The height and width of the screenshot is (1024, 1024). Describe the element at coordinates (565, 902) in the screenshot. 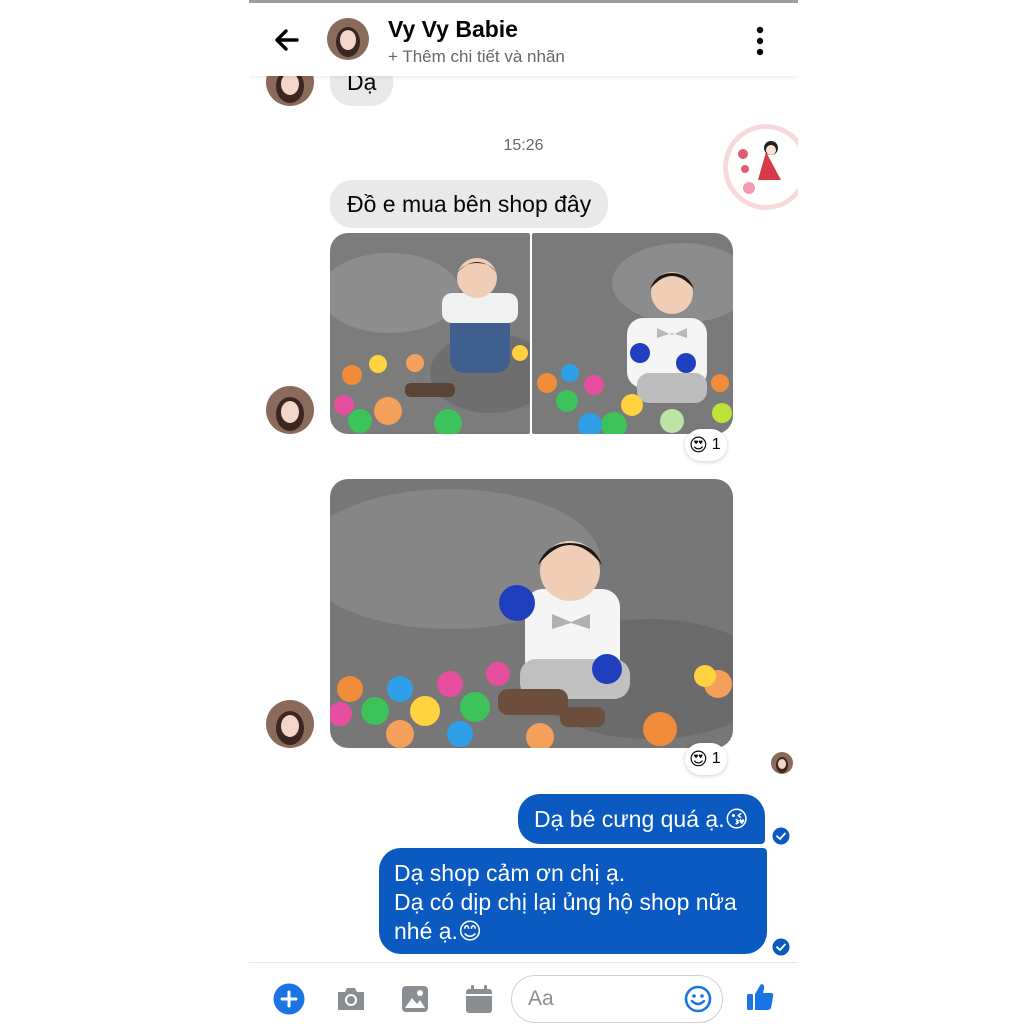

I see `message-text-line: Dạ có dịp chị lại ủng hộ shop nữa` at that location.